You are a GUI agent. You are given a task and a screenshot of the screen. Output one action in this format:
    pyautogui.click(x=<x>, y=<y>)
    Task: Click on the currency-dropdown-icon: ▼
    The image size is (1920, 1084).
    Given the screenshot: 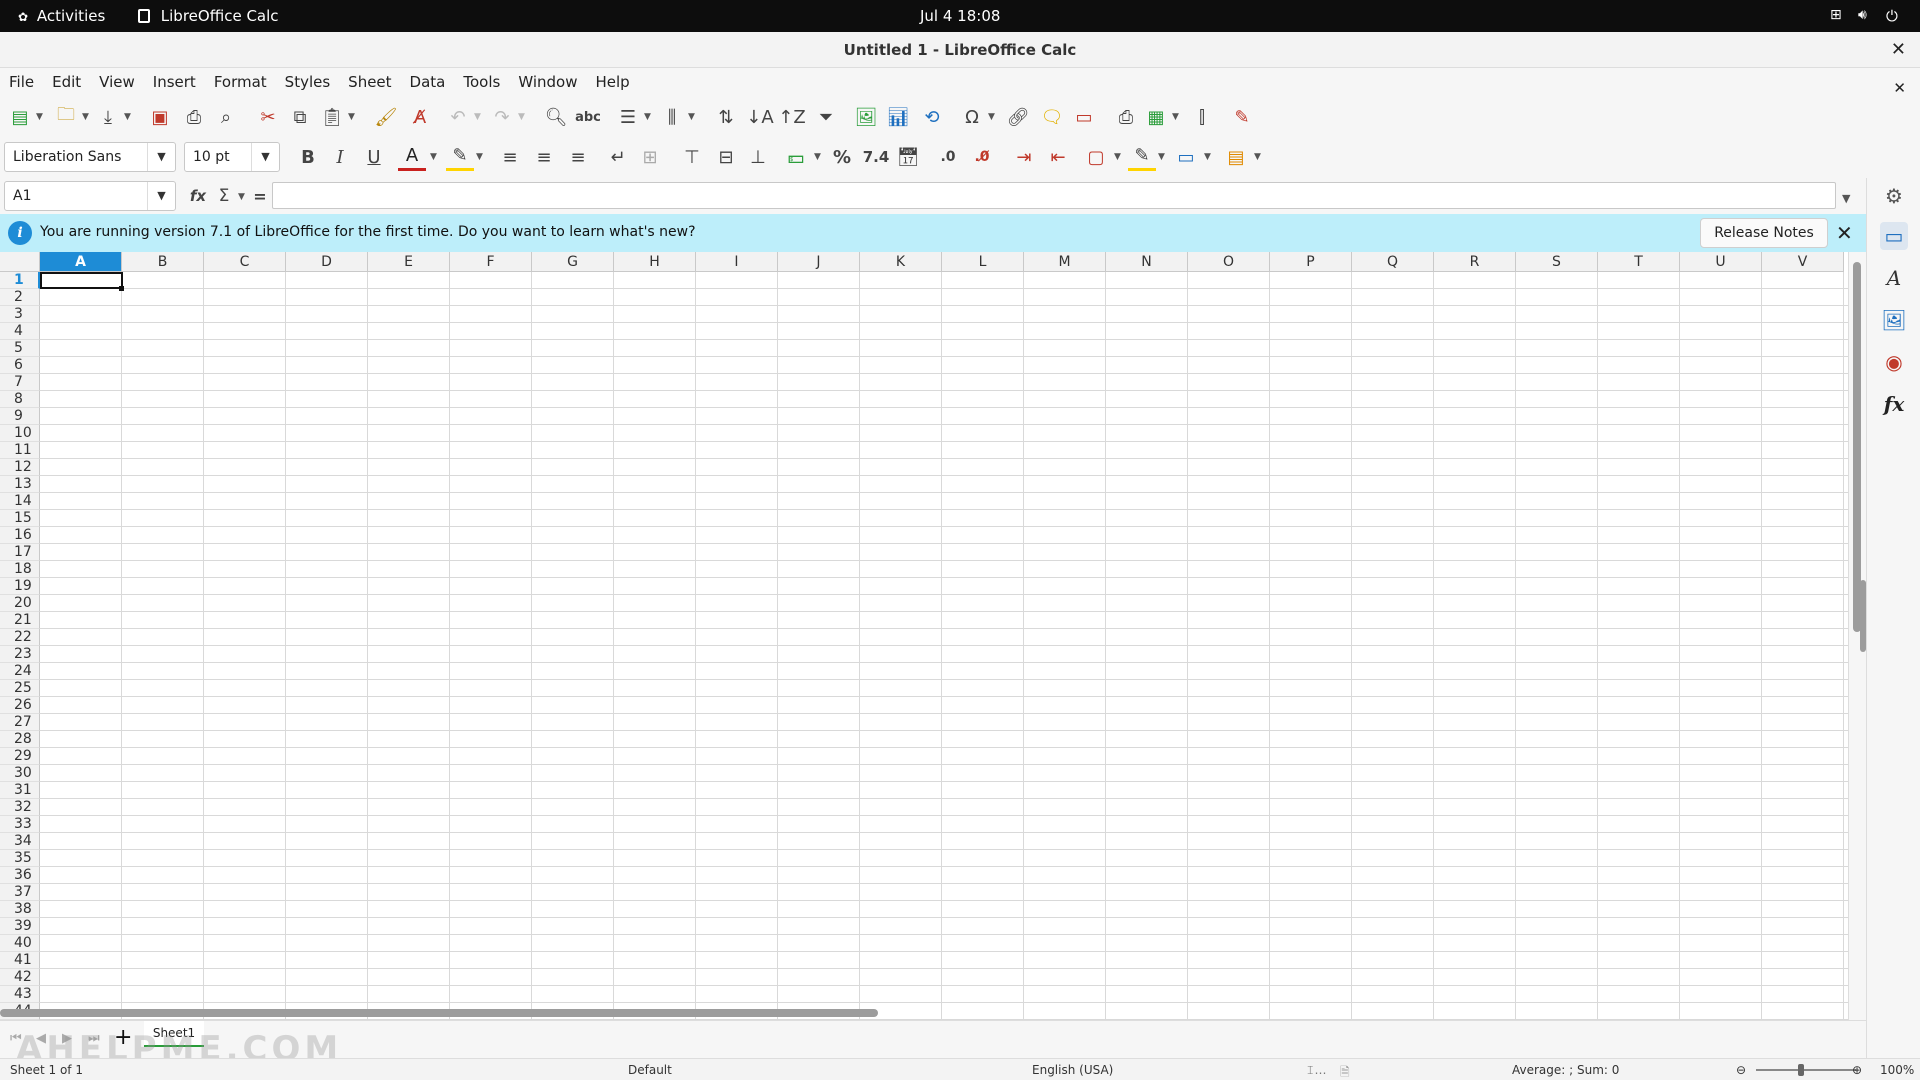 What is the action you would take?
    pyautogui.click(x=817, y=157)
    